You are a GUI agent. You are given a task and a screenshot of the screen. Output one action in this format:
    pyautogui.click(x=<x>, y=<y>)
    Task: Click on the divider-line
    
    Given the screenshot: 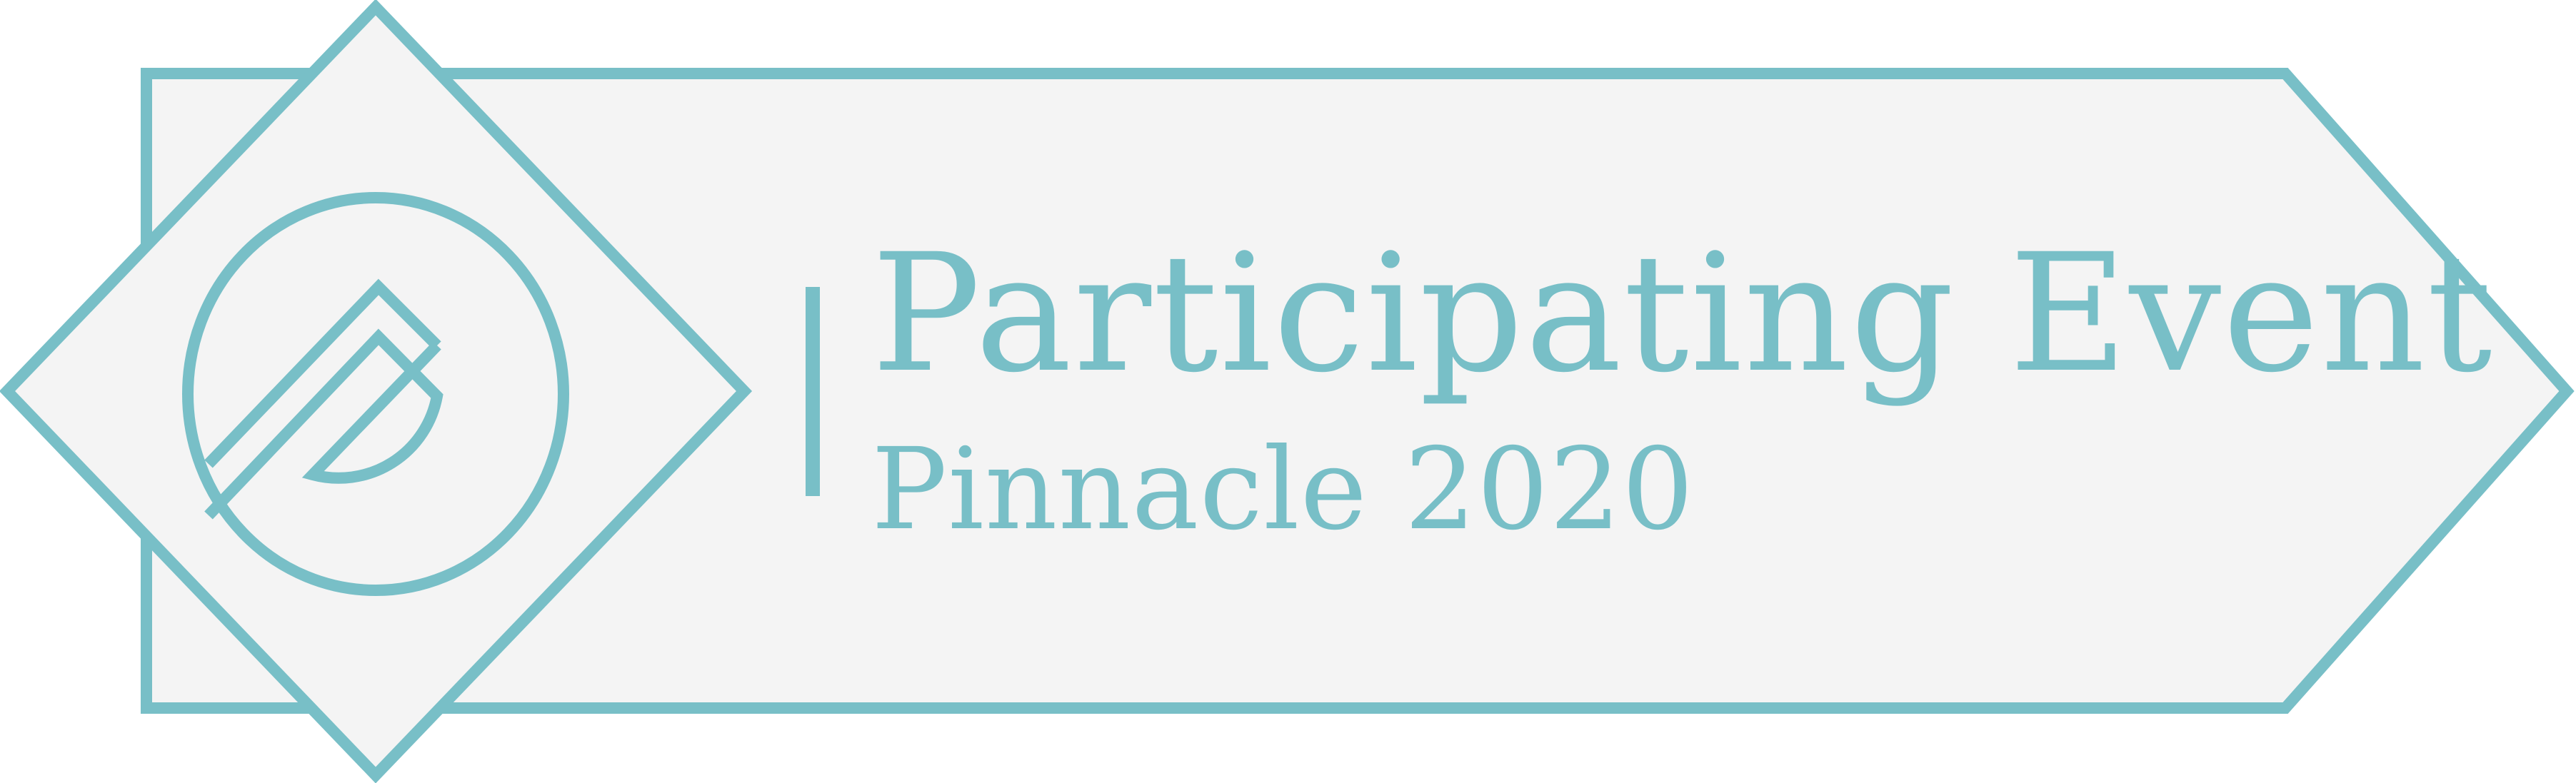 What is the action you would take?
    pyautogui.click(x=813, y=391)
    